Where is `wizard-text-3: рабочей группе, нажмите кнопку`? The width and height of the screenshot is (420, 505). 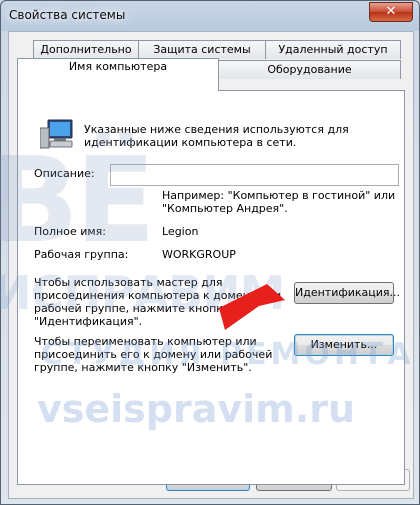
wizard-text-3: рабочей группе, нажмите кнопку is located at coordinates (132, 308).